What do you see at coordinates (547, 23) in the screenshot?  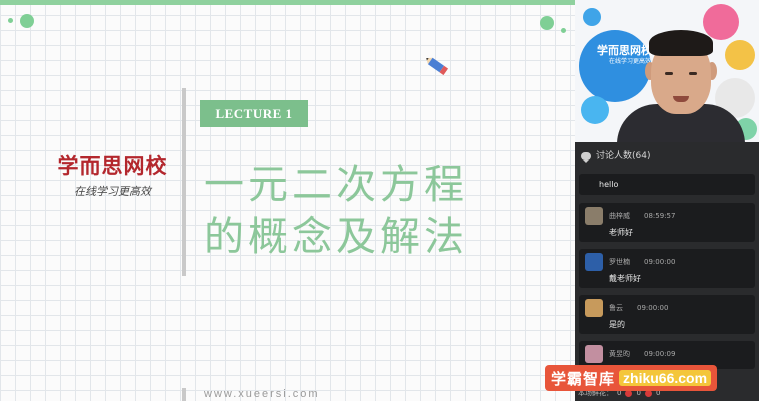 I see `decor-dot-right` at bounding box center [547, 23].